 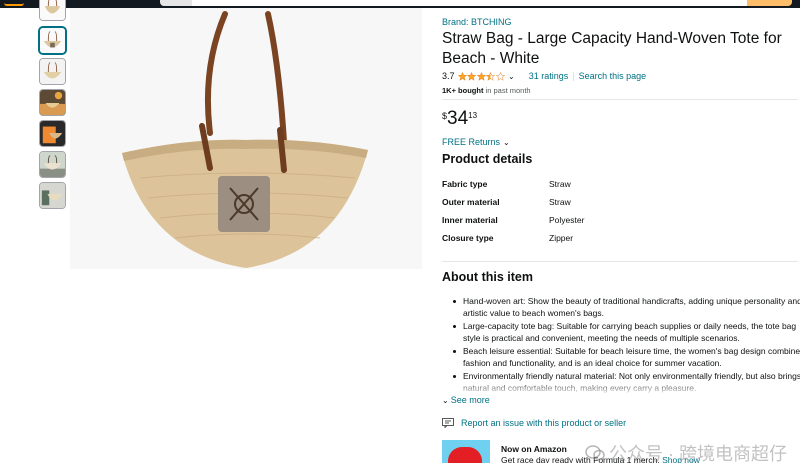 I want to click on search-this-page-link: Search this page, so click(x=613, y=76).